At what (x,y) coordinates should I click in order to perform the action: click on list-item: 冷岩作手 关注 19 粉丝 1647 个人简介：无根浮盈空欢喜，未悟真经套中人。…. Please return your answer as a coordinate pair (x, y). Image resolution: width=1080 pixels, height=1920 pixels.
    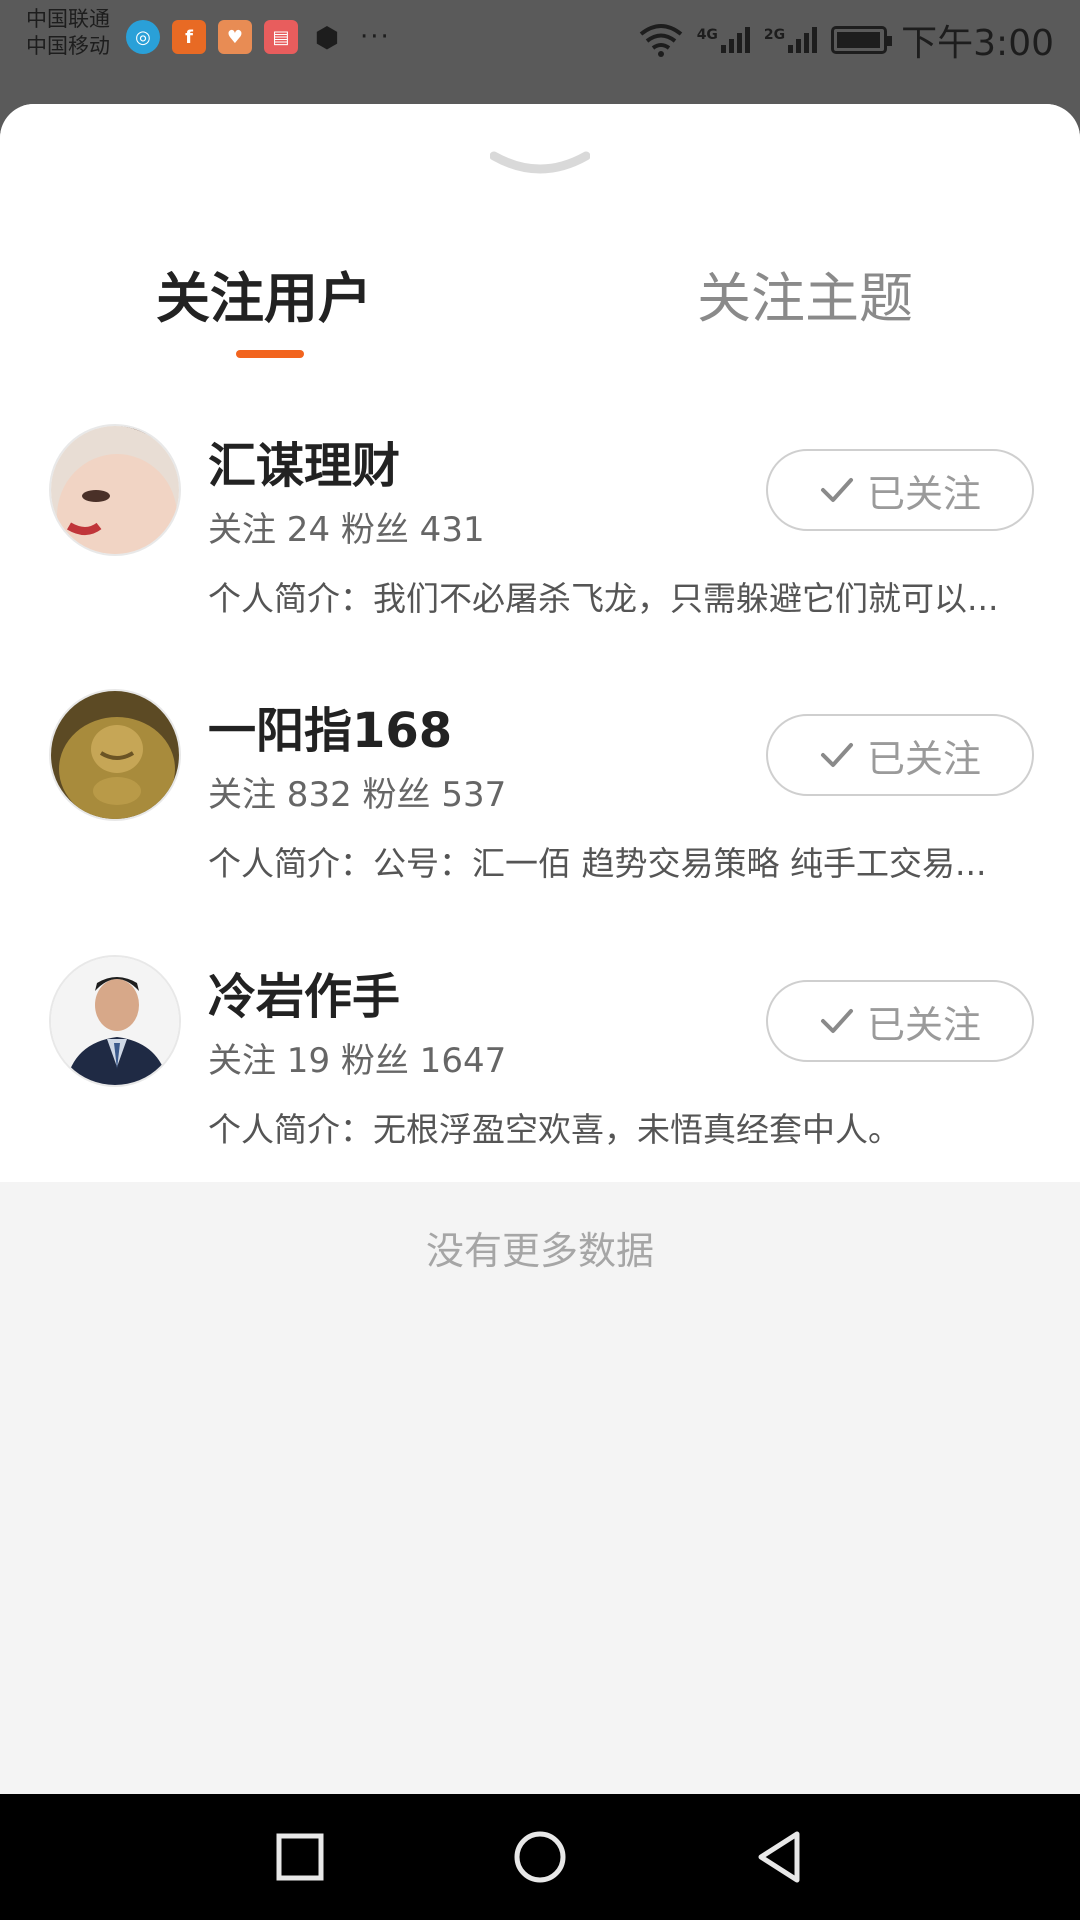
    Looking at the image, I should click on (540, 1087).